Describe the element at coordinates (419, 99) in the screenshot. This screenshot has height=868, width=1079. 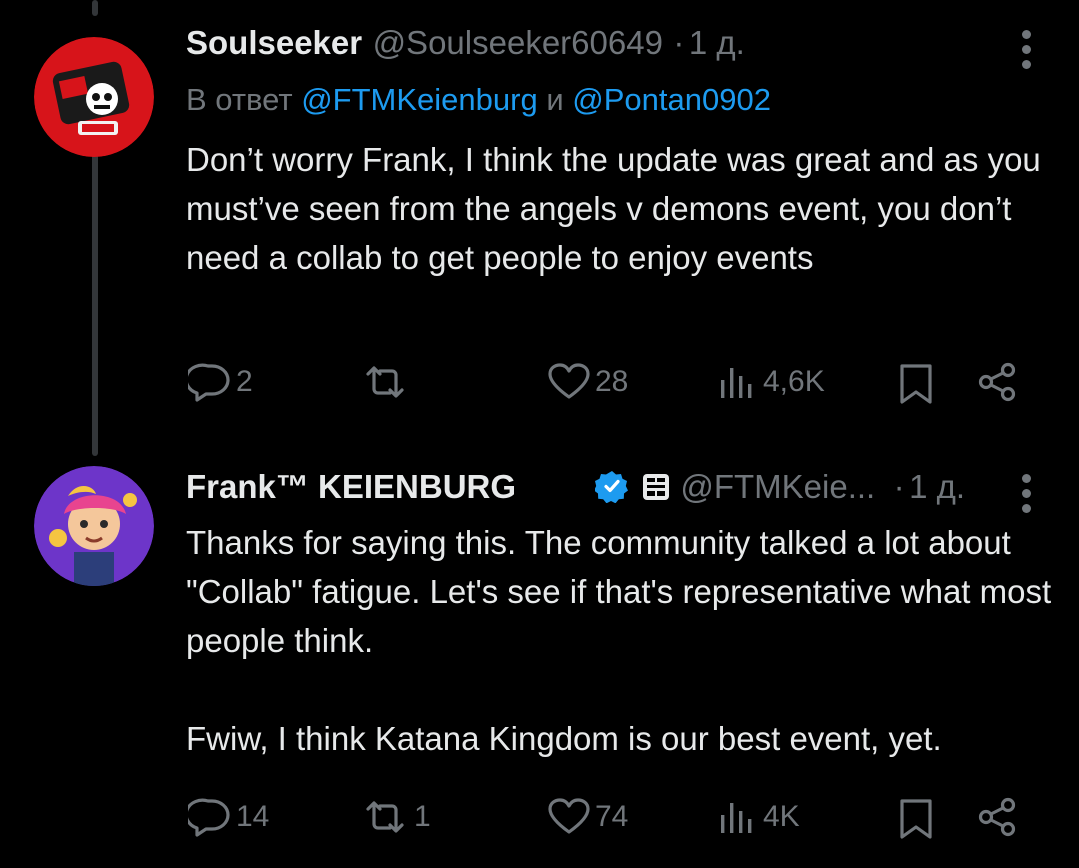
I see `mention-link-1: @FTMKeienburg` at that location.